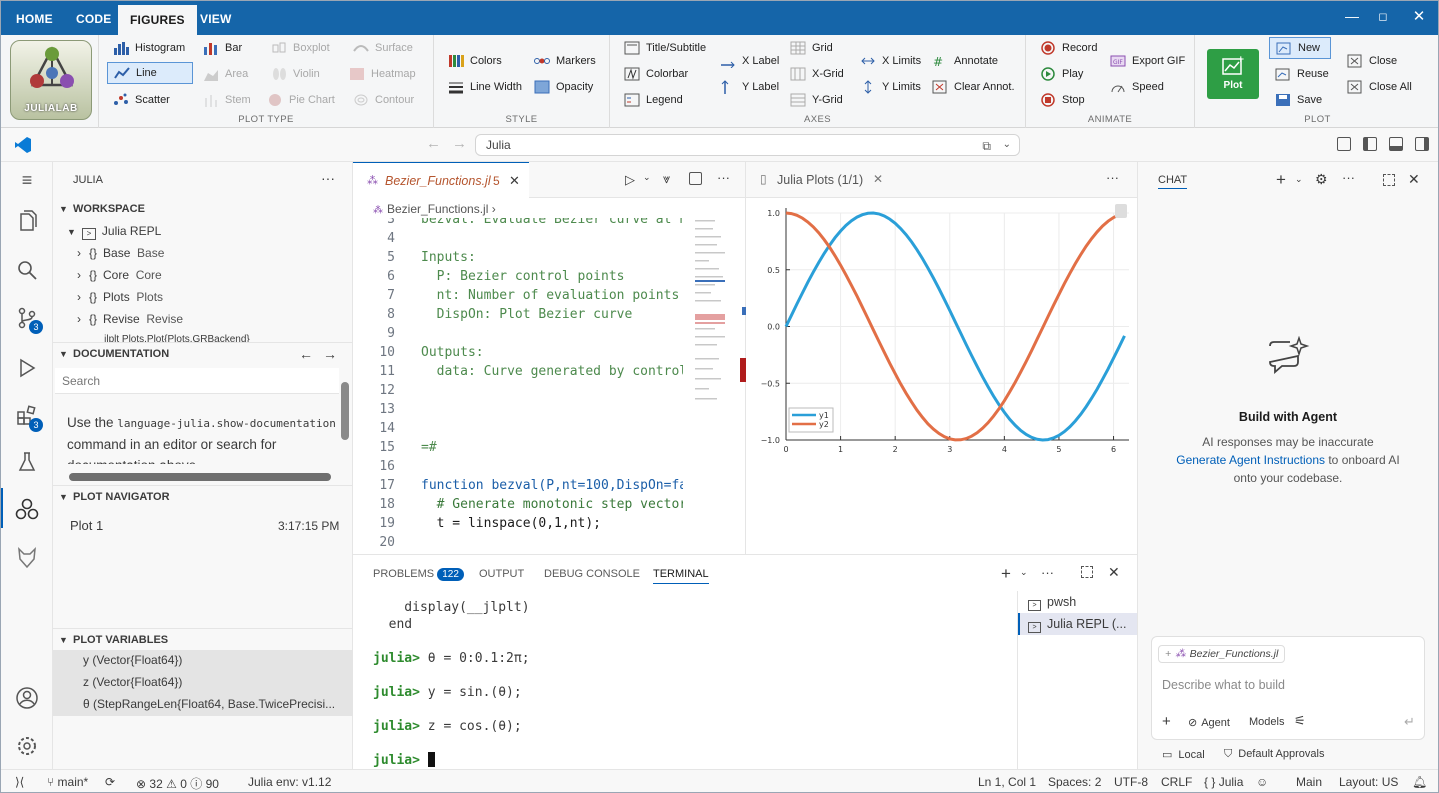 The image size is (1439, 793). I want to click on heatmap-button: Heatmap, so click(382, 74).